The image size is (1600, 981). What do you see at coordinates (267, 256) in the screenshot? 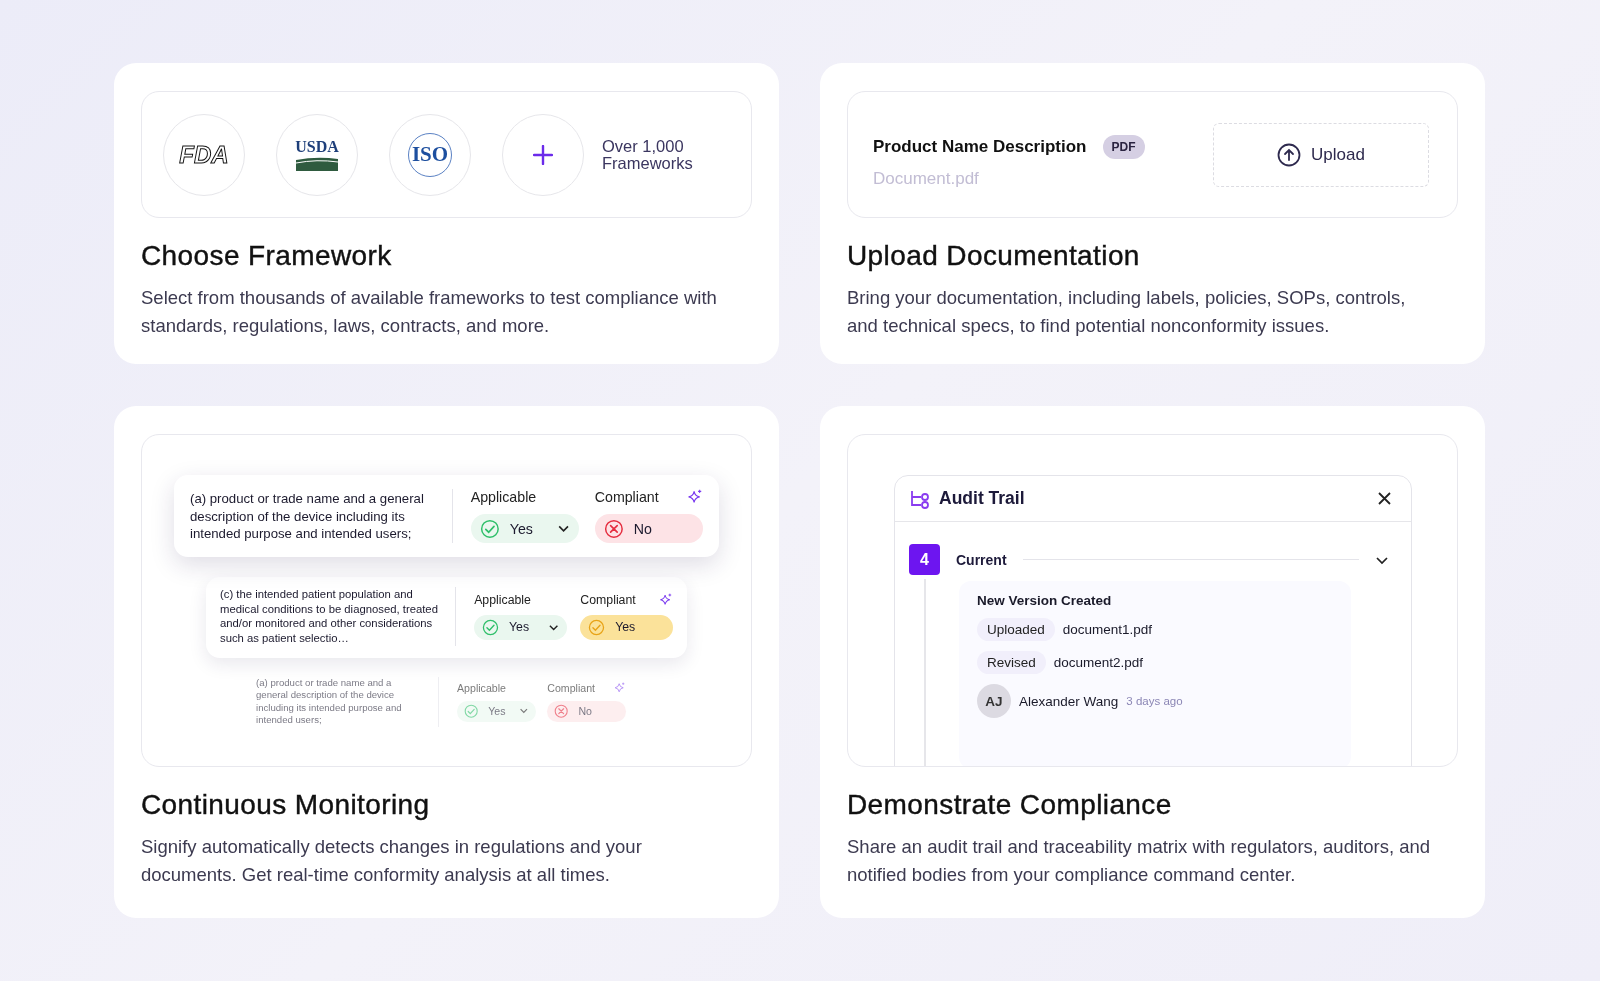
I see `card-title: Choose Framework` at bounding box center [267, 256].